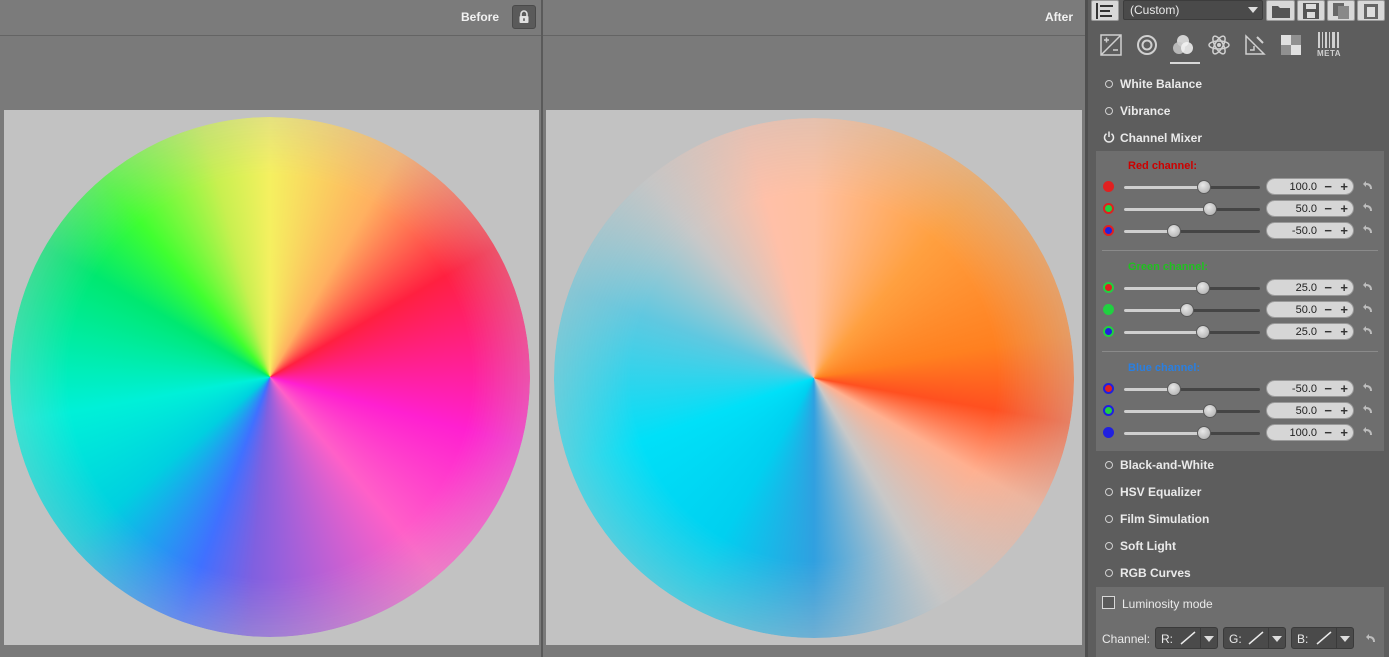 This screenshot has height=657, width=1389. What do you see at coordinates (1241, 546) in the screenshot?
I see `section-soft-light: Soft Light` at bounding box center [1241, 546].